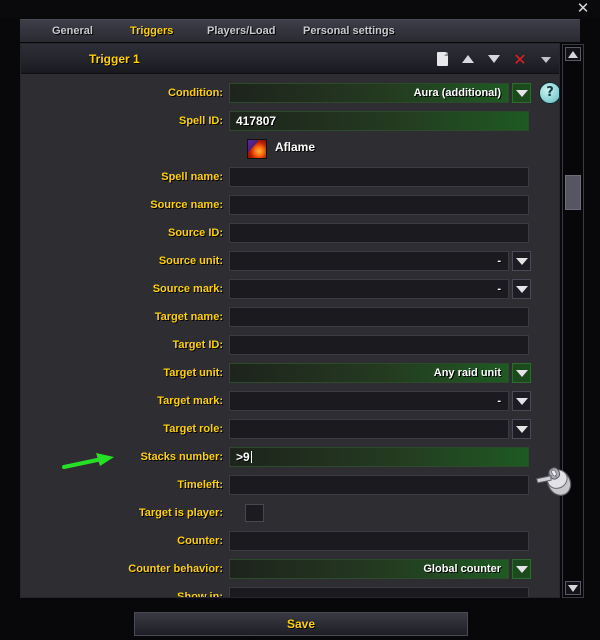  Describe the element at coordinates (114, 59) in the screenshot. I see `trigger-title: Trigger 1` at that location.